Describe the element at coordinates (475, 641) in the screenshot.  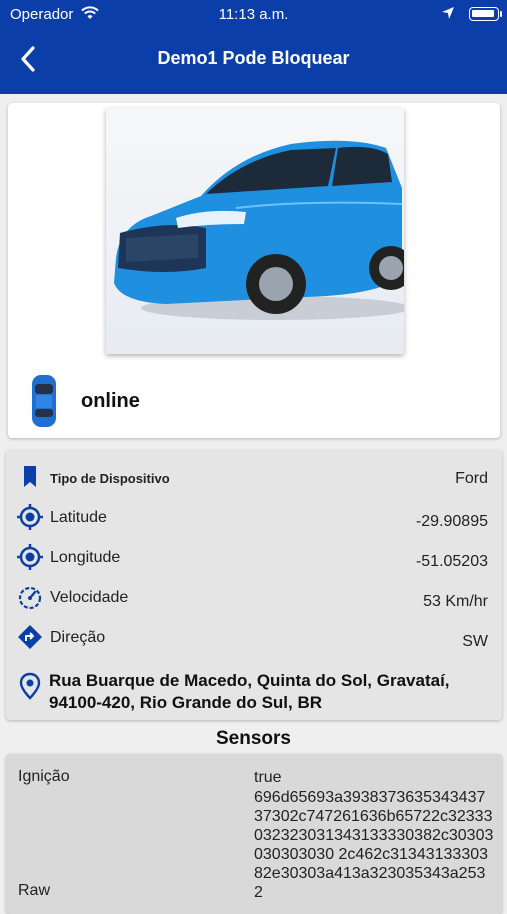
I see `direction-value: SW` at that location.